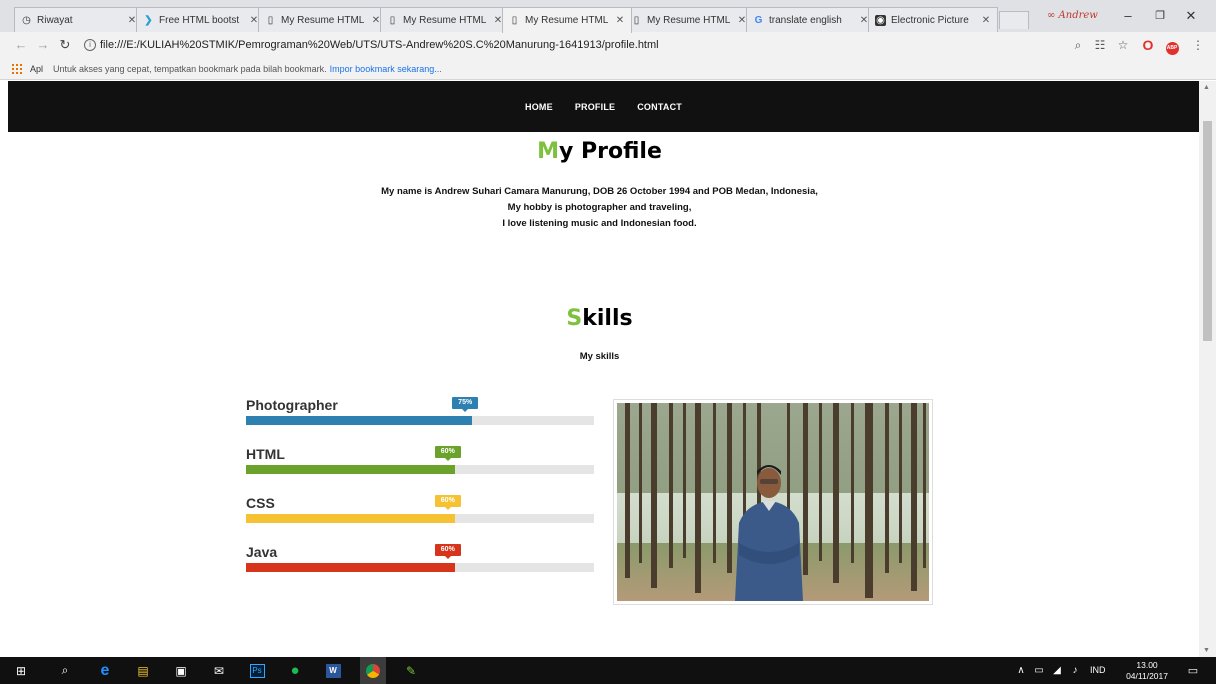 The width and height of the screenshot is (1216, 684). What do you see at coordinates (811, 19) in the screenshot?
I see `tab-translate: G translate english ✕` at bounding box center [811, 19].